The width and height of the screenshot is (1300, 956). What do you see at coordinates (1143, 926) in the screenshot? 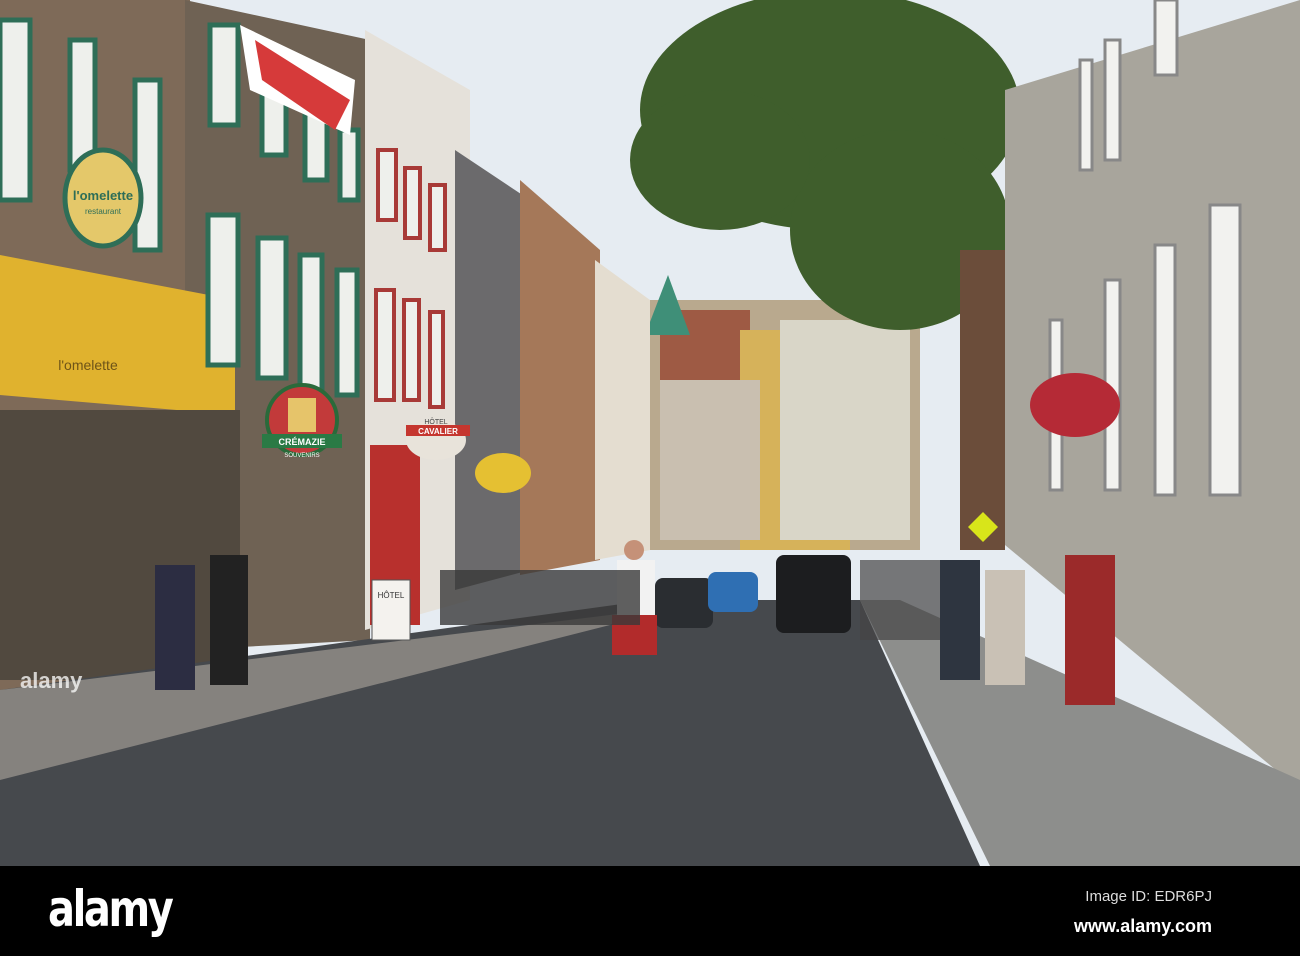
I see `website-link: www.alamy.com` at bounding box center [1143, 926].